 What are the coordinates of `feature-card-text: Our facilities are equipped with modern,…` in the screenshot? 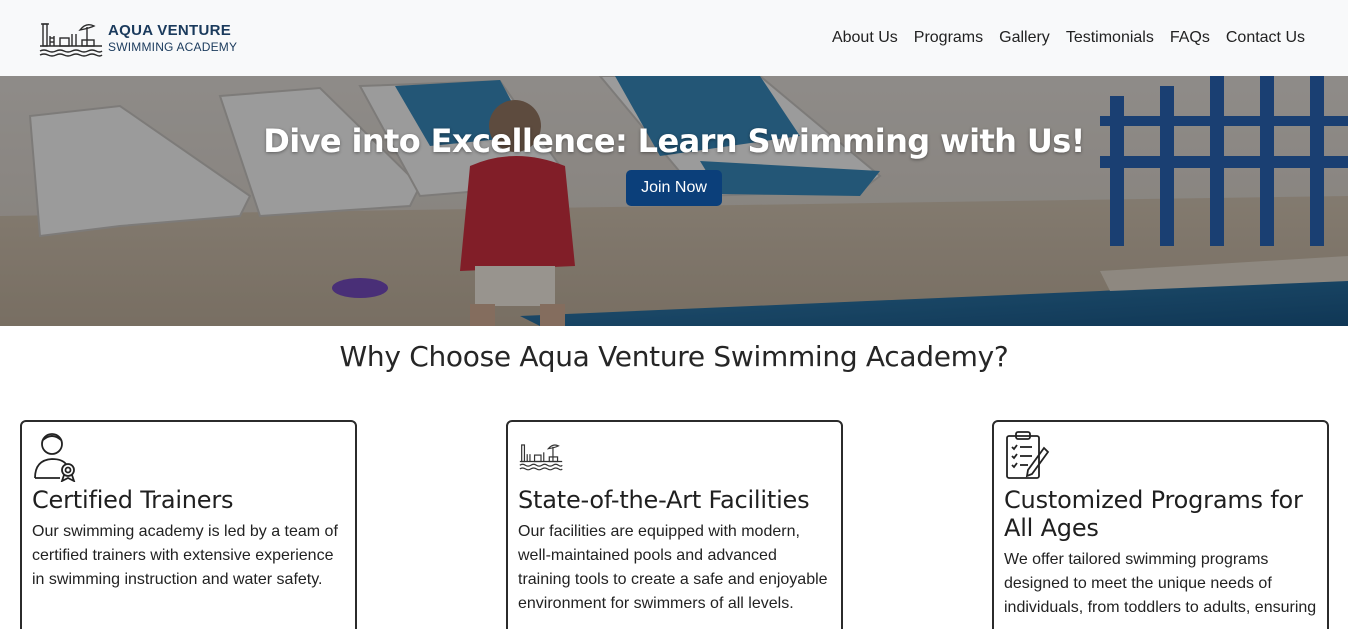 It's located at (673, 567).